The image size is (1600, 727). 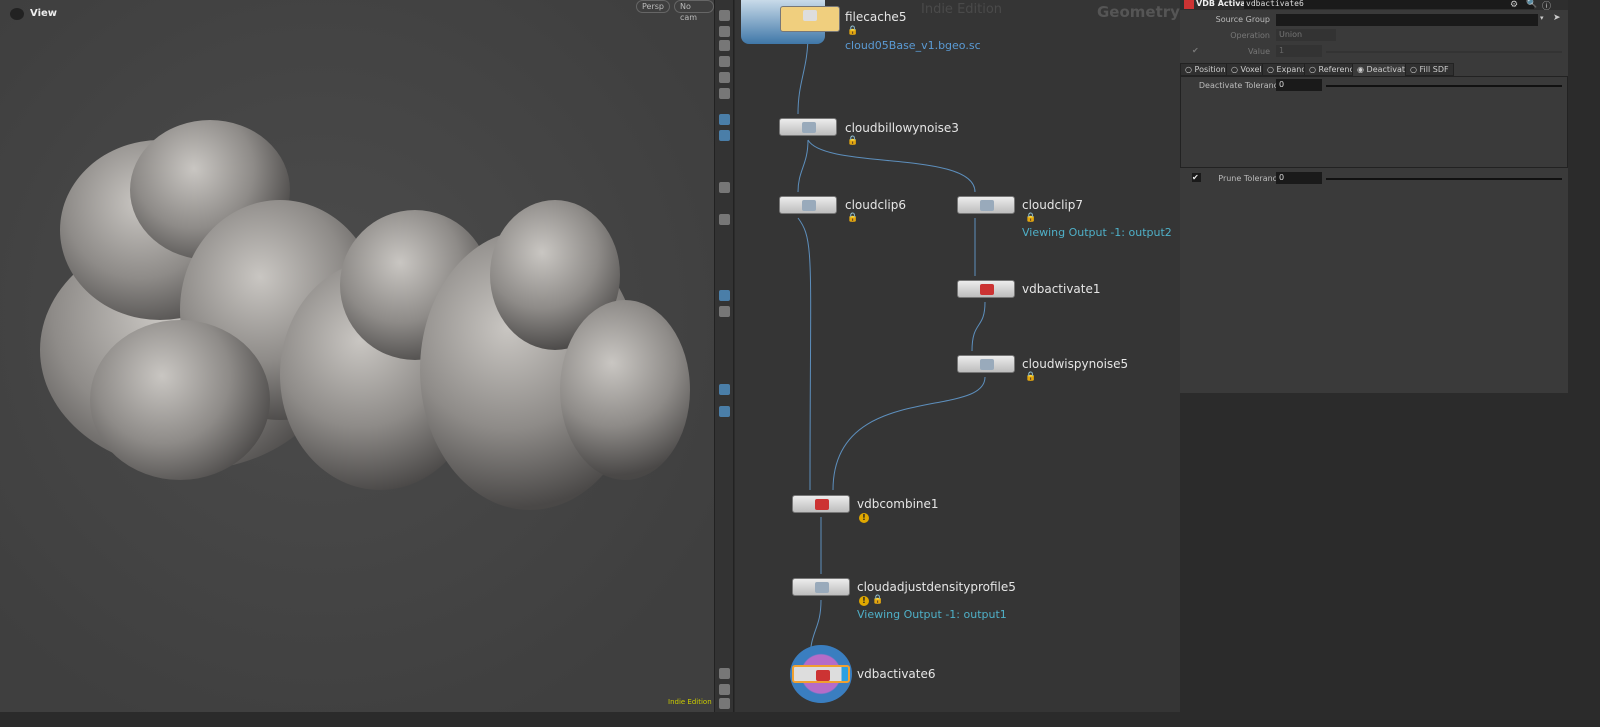 What do you see at coordinates (808, 127) in the screenshot?
I see `node-cloudbillowynoise3` at bounding box center [808, 127].